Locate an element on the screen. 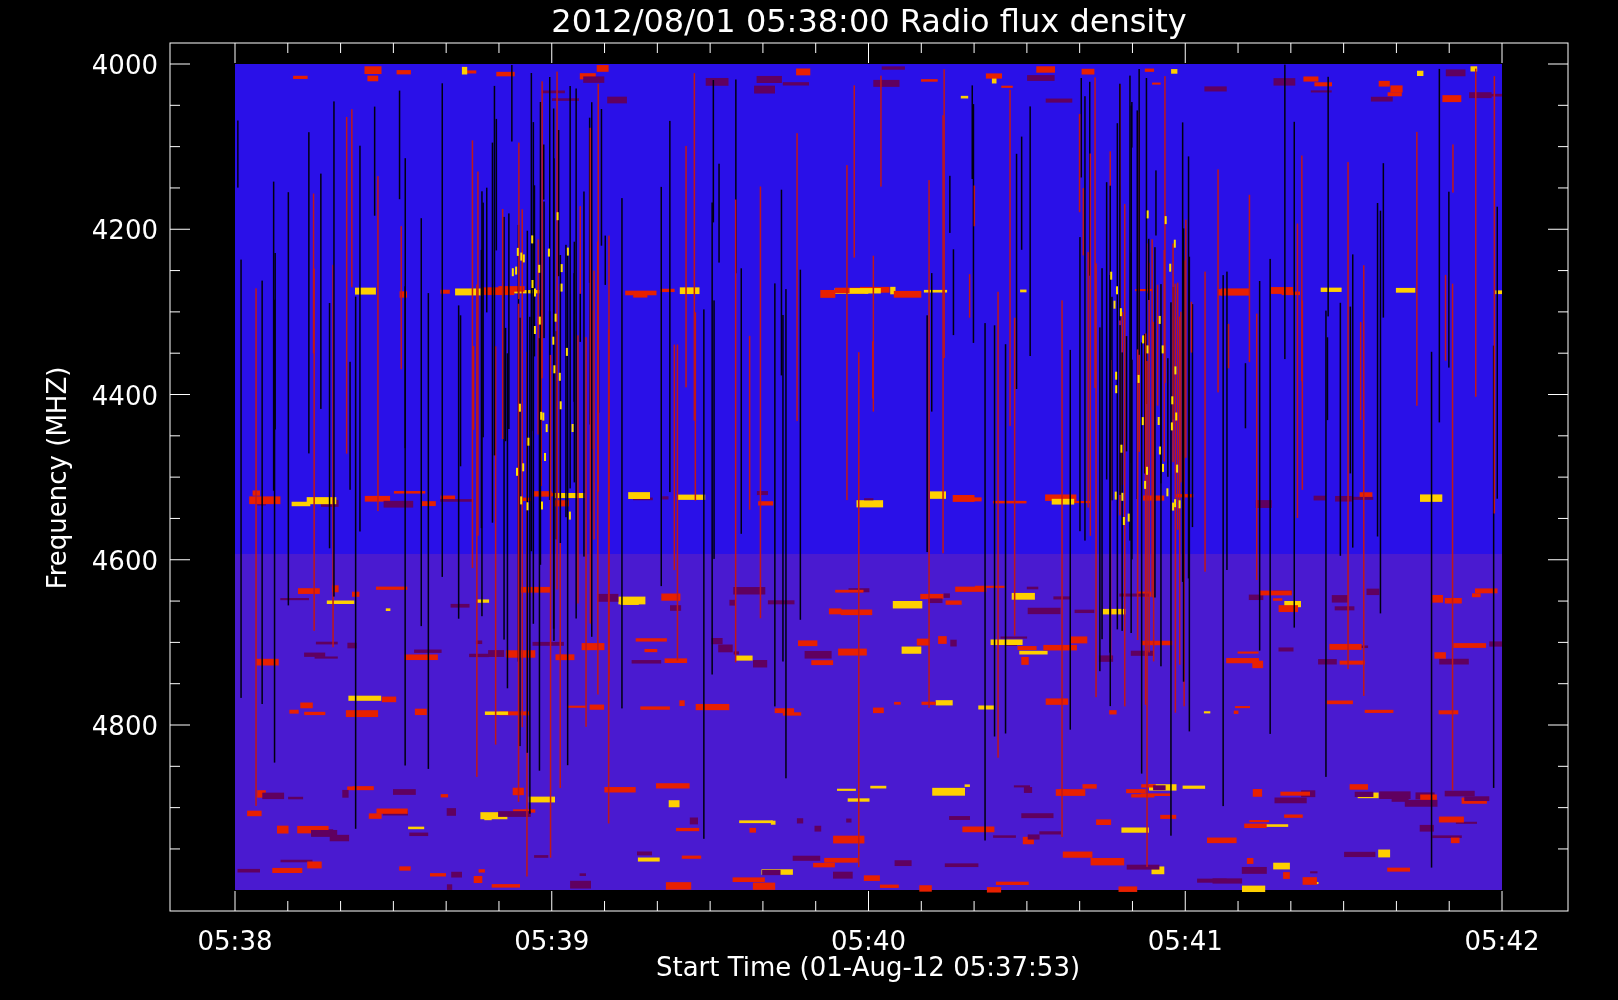 Image resolution: width=1618 pixels, height=1000 pixels. y-tick-label: 4000 is located at coordinates (124, 65).